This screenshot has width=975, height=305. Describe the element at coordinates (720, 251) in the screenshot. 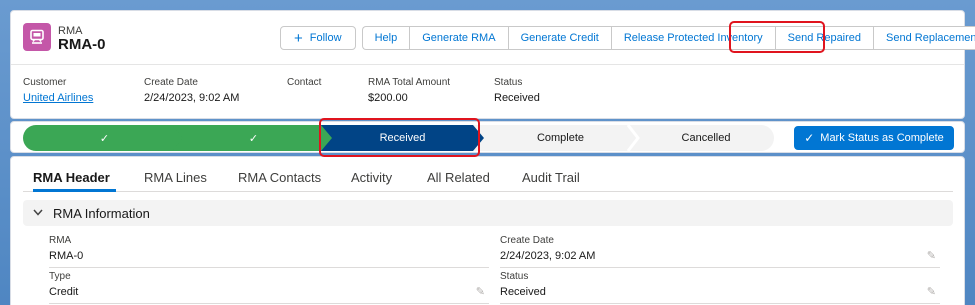

I see `field-create-date: Create Date 2/24/2023, 9:02 AM ✎` at that location.